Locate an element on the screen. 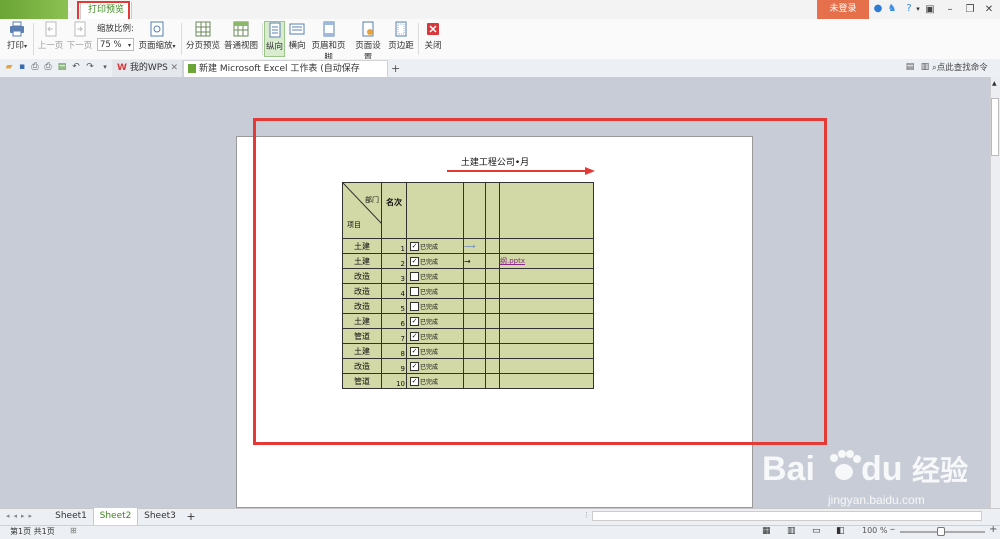 The image size is (1000, 539). watermark-brand-2: du is located at coordinates (882, 469).